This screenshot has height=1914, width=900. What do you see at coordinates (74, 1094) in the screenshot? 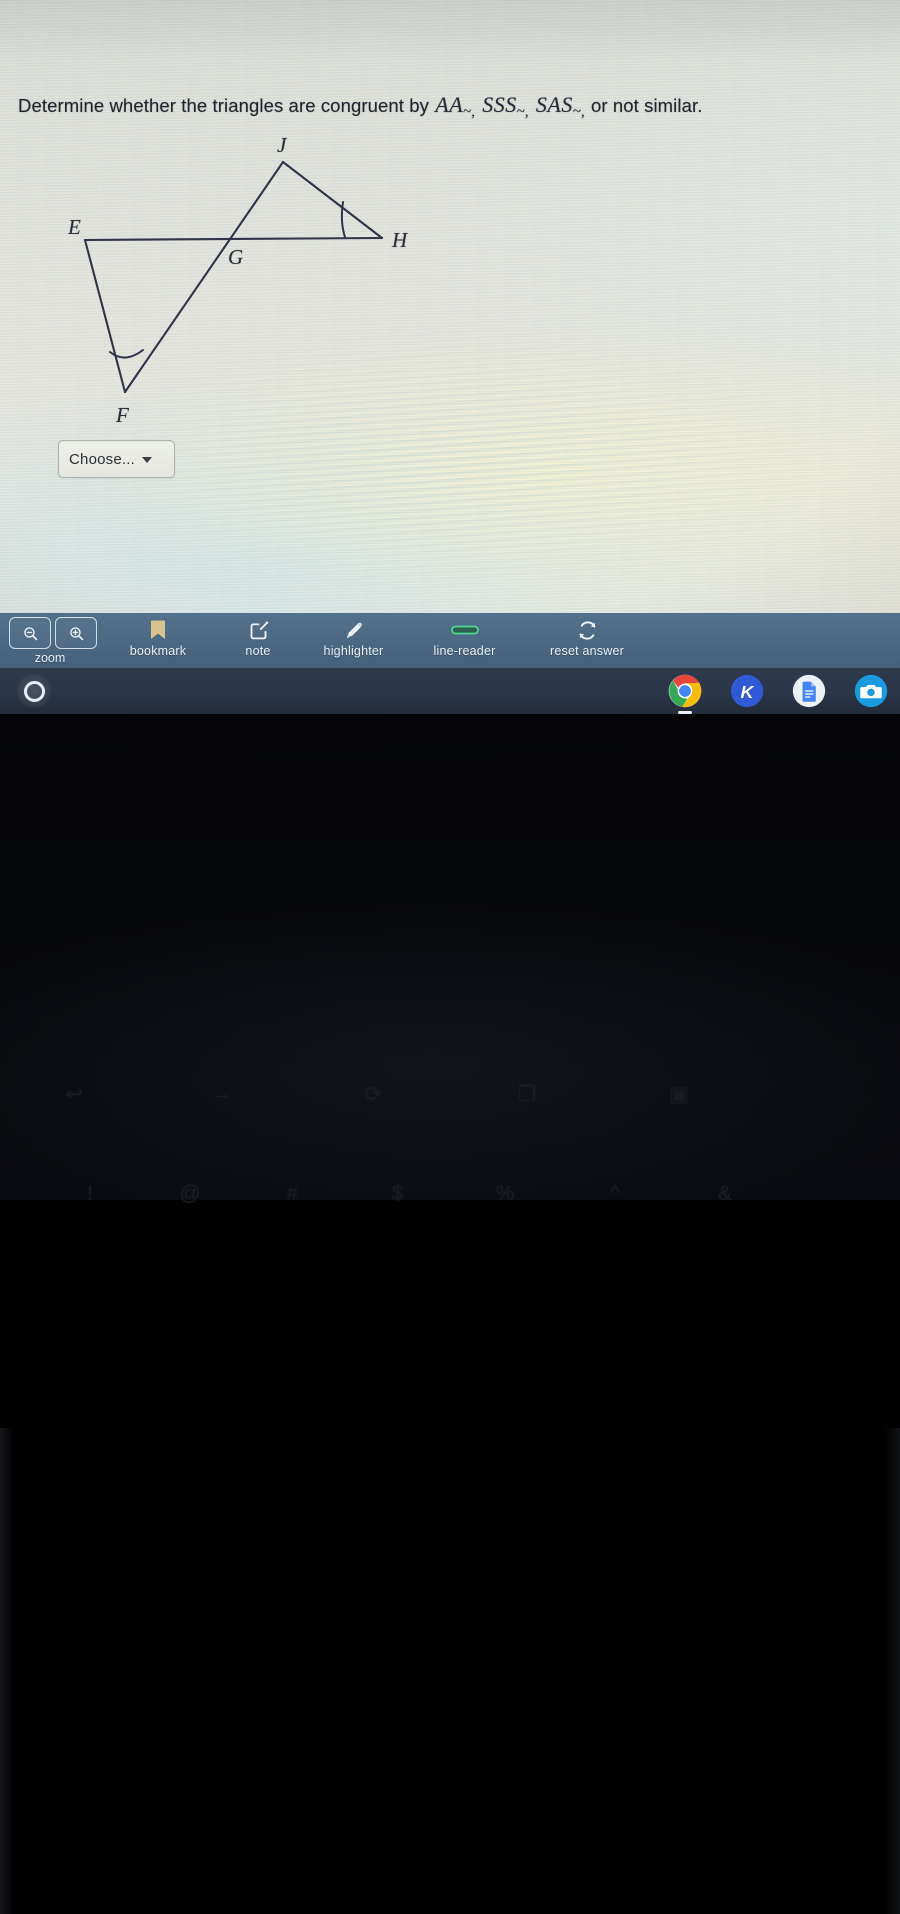
I see `key-back: ↩` at bounding box center [74, 1094].